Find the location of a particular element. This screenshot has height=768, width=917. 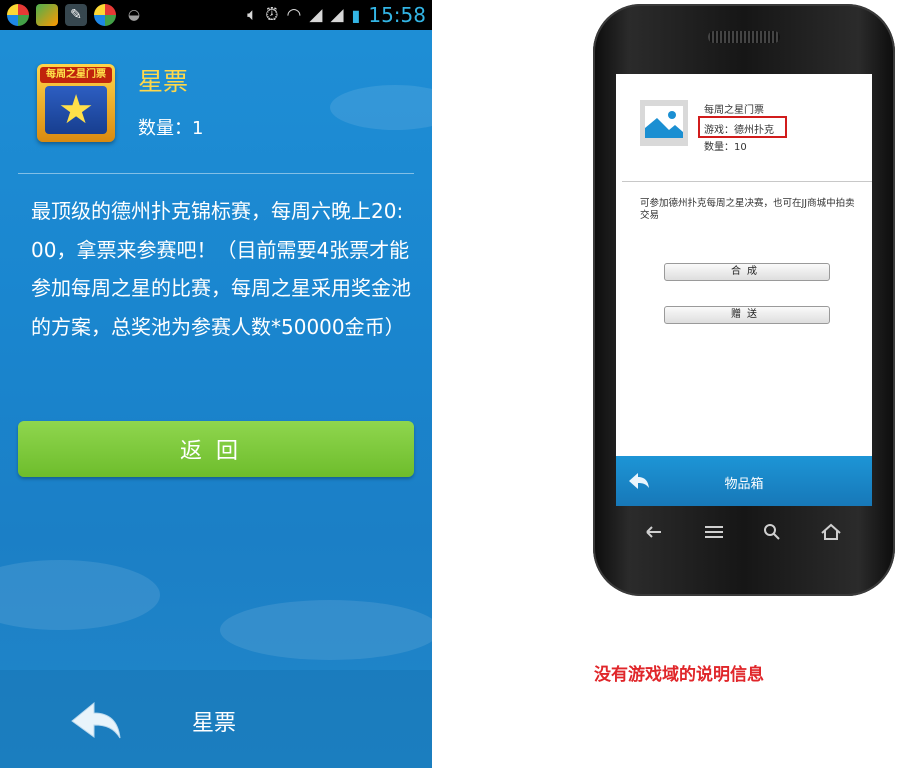

annotation-note: 没有游戏域的说明信息 is located at coordinates (679, 675).